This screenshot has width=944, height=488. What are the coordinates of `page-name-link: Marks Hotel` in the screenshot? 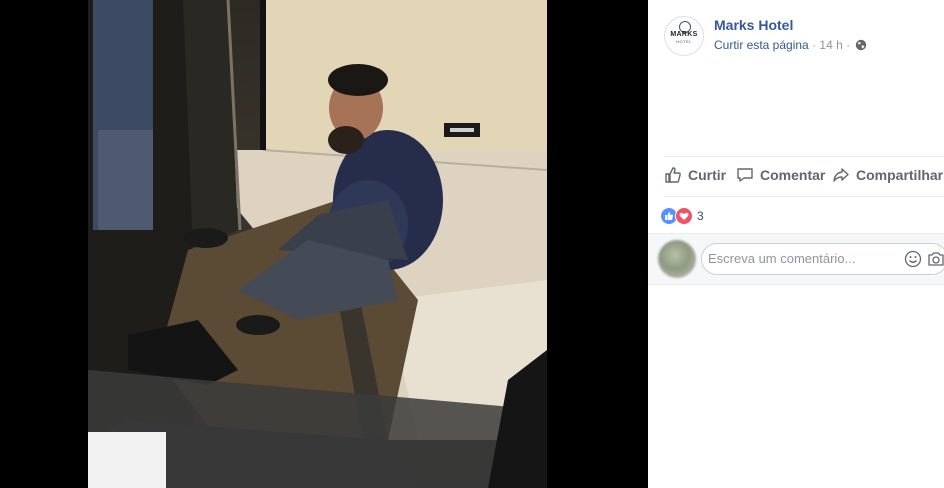 It's located at (753, 25).